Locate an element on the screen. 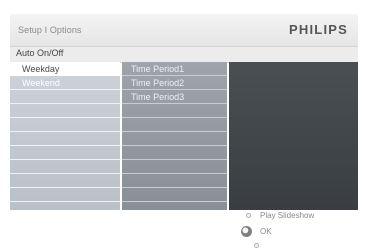 The height and width of the screenshot is (250, 372). day-item-weekend: Weekend is located at coordinates (65, 83).